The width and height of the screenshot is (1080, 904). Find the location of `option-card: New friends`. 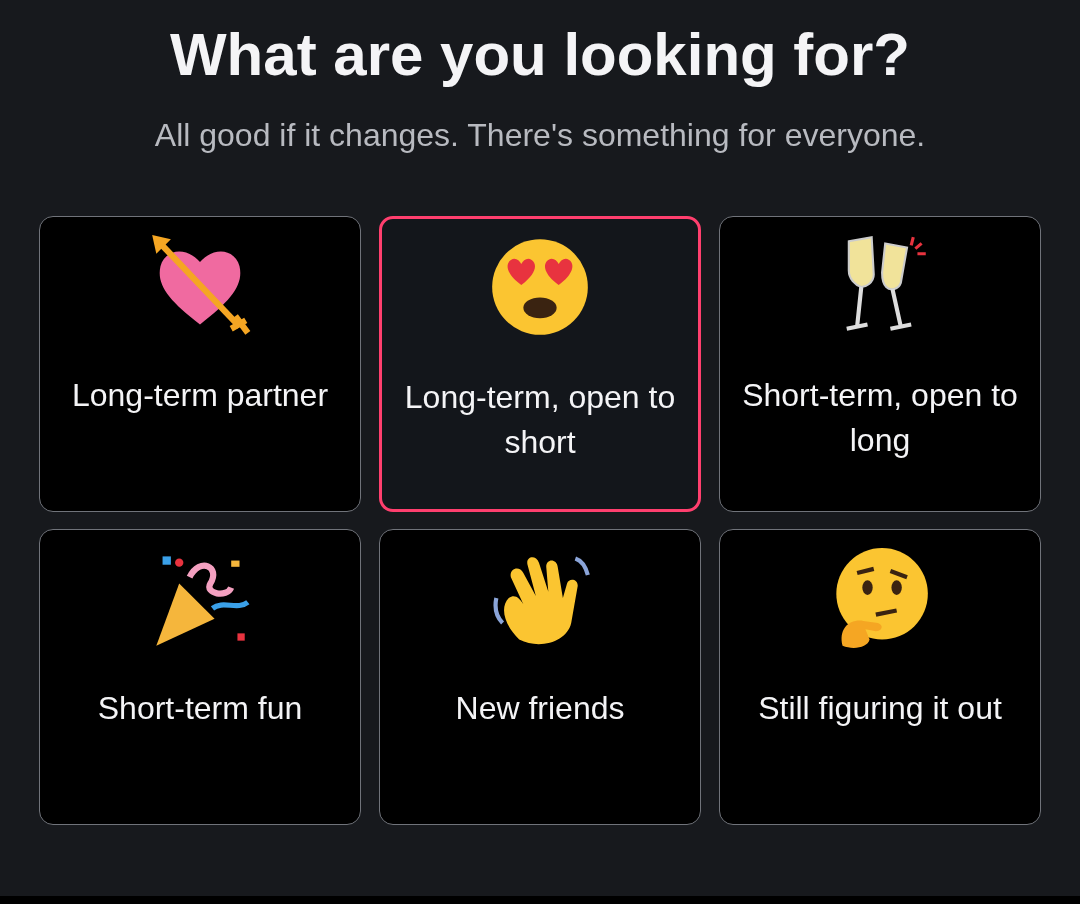

option-card: New friends is located at coordinates (540, 677).